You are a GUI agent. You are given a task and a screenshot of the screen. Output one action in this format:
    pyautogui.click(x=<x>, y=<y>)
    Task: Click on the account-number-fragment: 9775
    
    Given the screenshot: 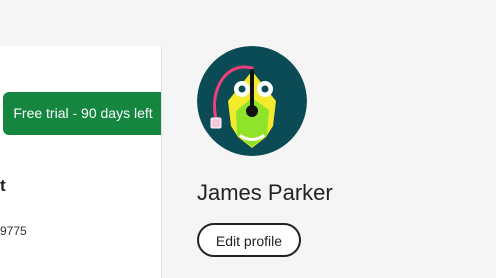 What is the action you would take?
    pyautogui.click(x=13, y=231)
    